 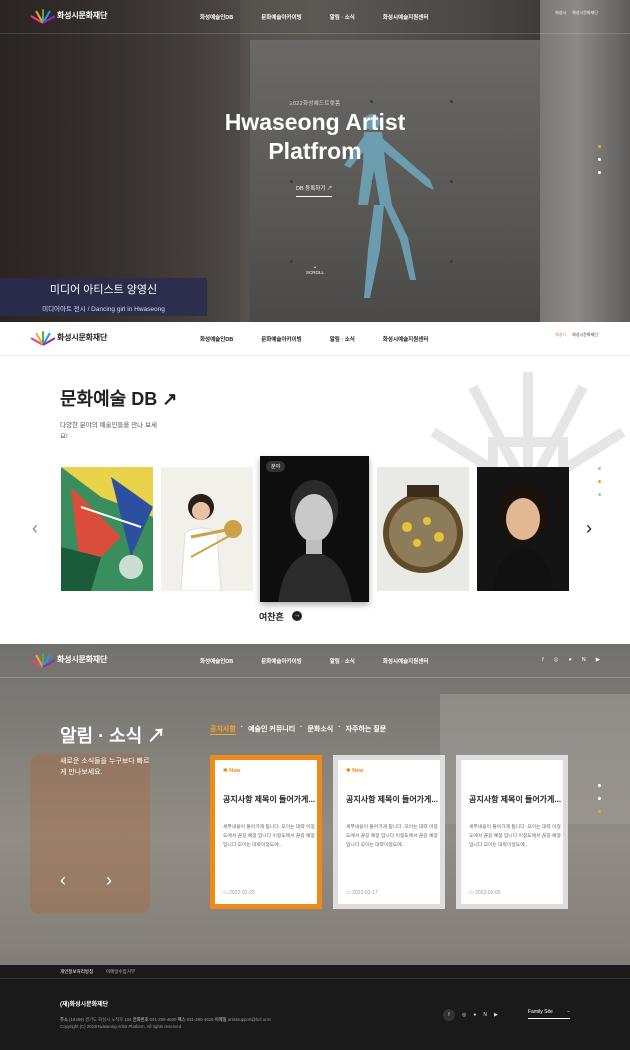 I want to click on site-logo: 화성시문화재단, so click(x=69, y=15).